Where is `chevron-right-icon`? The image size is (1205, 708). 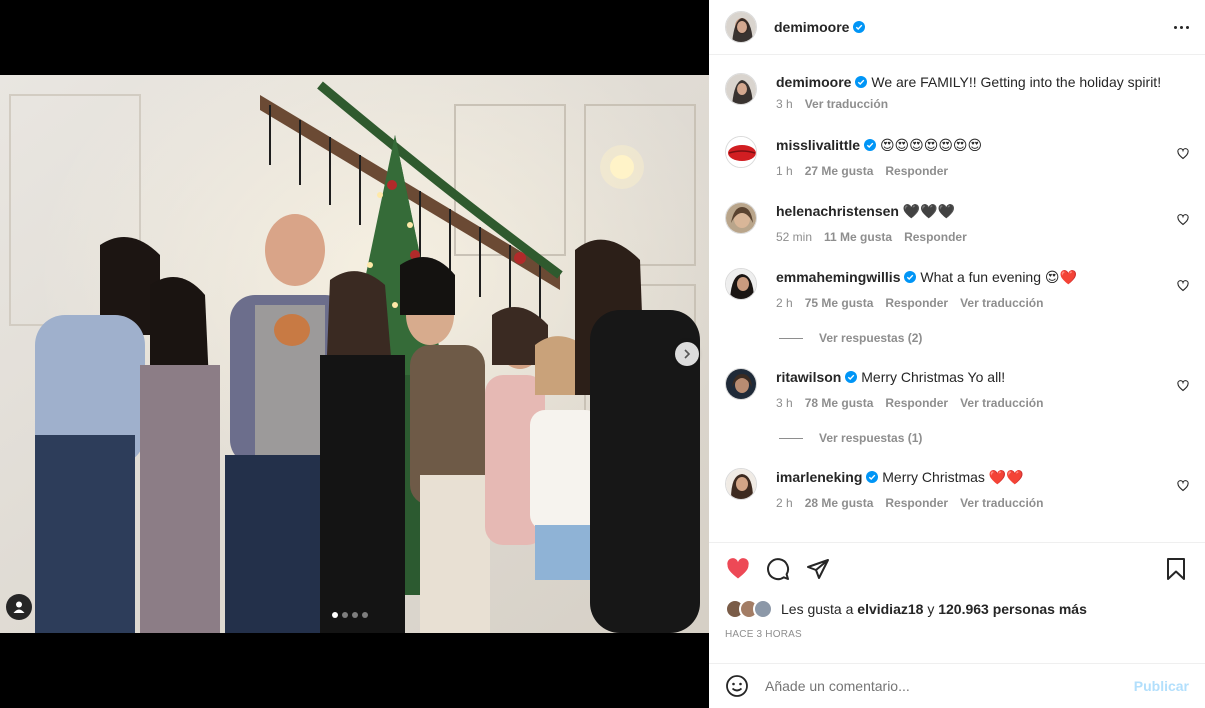 chevron-right-icon is located at coordinates (687, 354).